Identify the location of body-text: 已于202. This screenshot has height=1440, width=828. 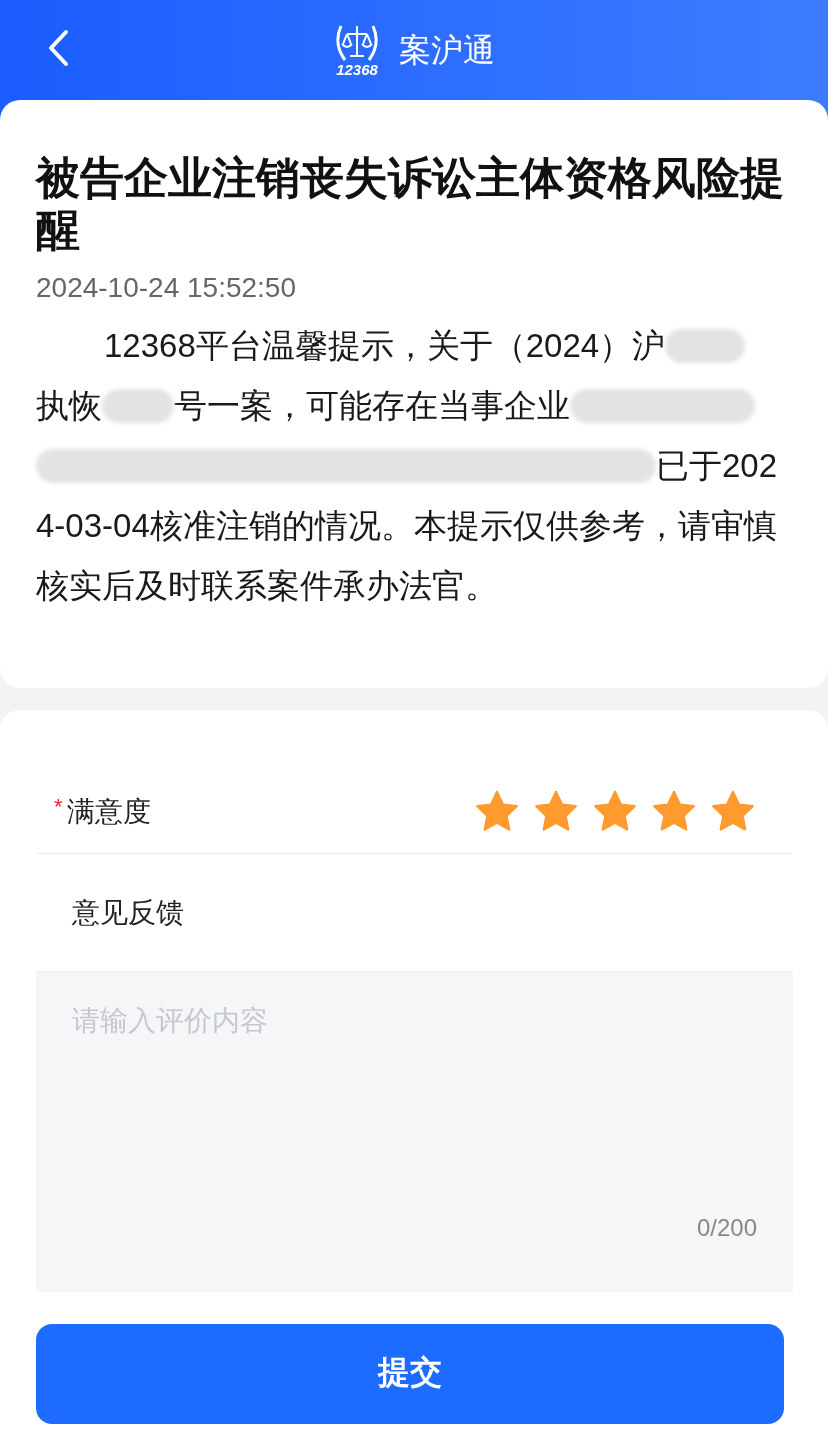
(717, 466).